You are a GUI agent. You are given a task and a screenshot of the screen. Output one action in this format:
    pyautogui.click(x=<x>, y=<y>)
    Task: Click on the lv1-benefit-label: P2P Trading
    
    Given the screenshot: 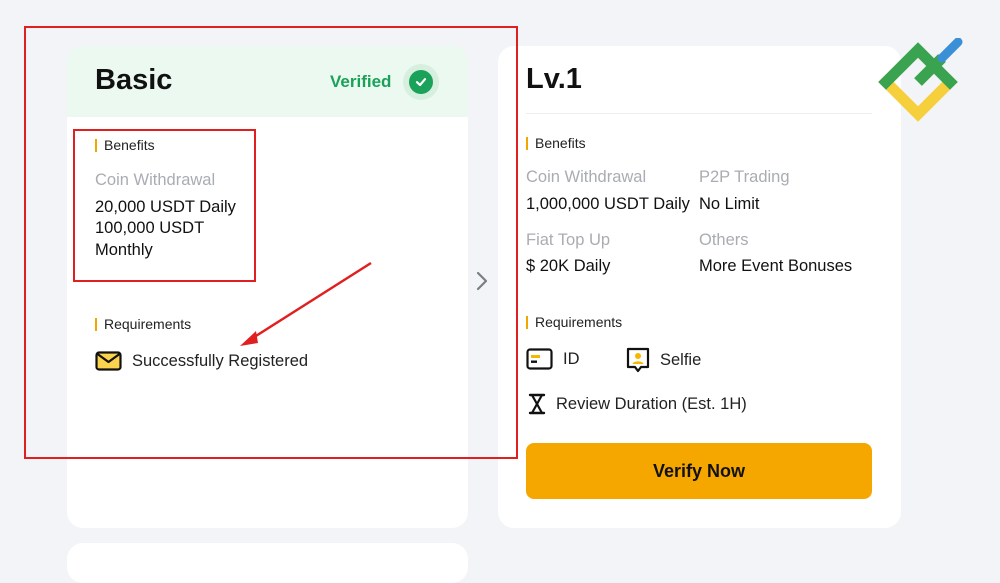 What is the action you would take?
    pyautogui.click(x=744, y=177)
    